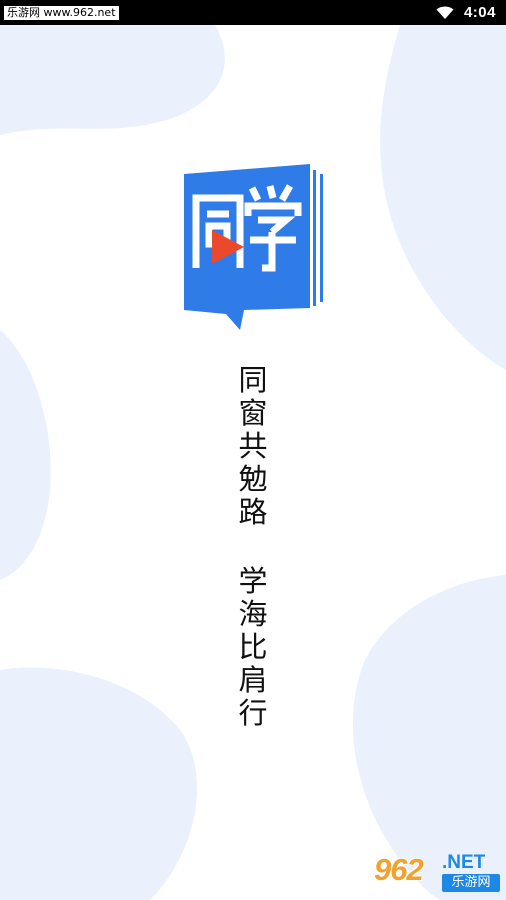 Image resolution: width=506 pixels, height=900 pixels. What do you see at coordinates (253, 380) in the screenshot?
I see `slogan-char: 同` at bounding box center [253, 380].